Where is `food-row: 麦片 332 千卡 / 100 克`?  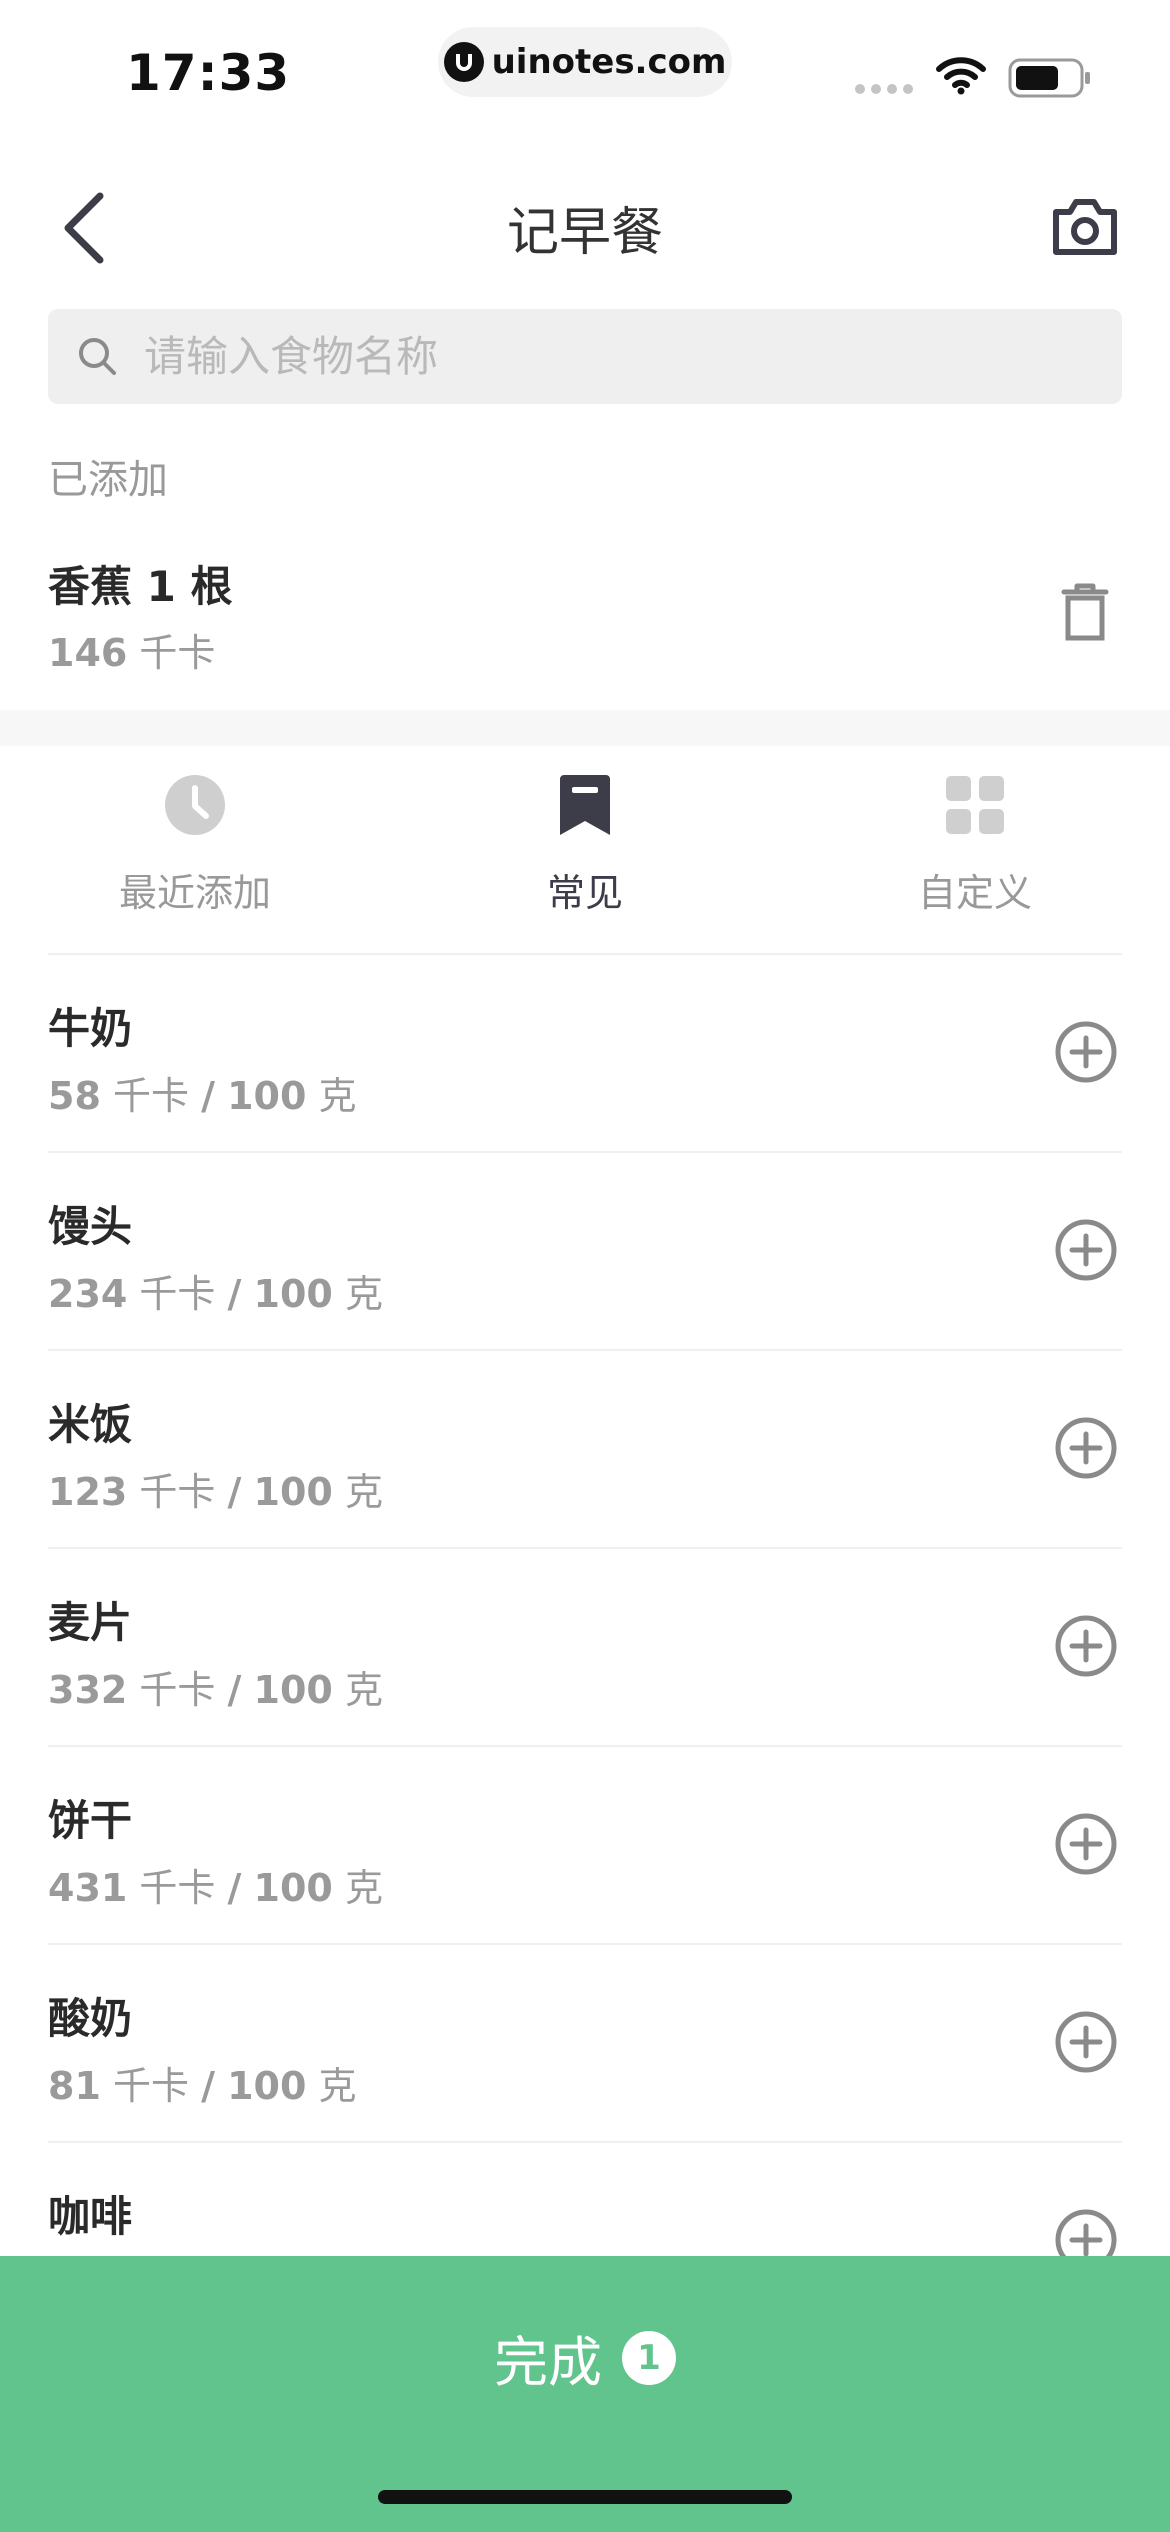
food-row: 麦片 332 千卡 / 100 克 is located at coordinates (585, 1648).